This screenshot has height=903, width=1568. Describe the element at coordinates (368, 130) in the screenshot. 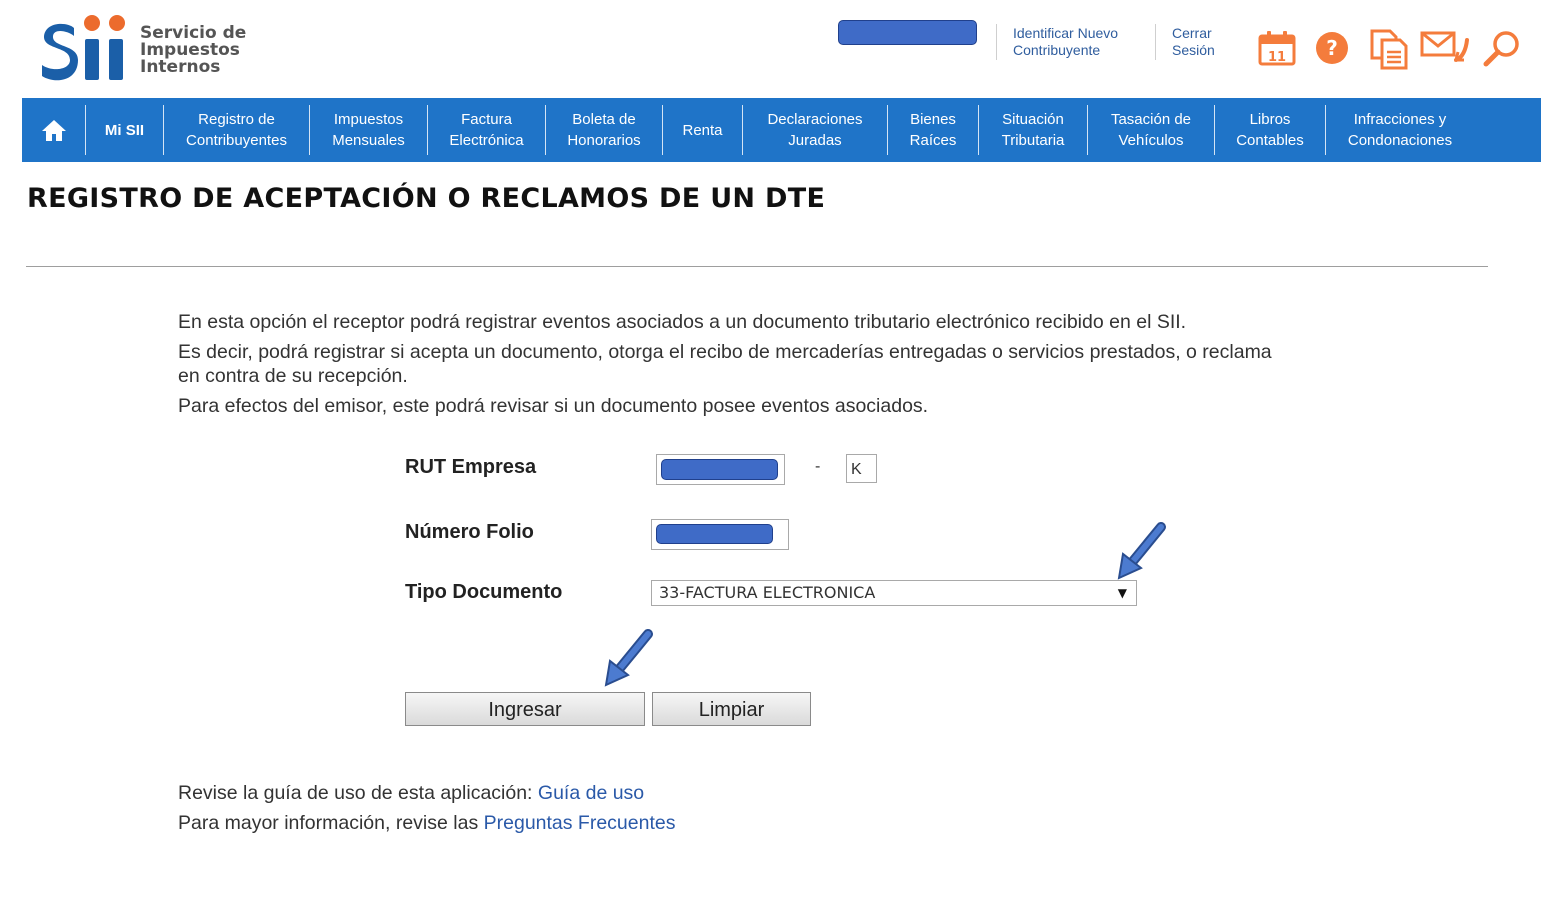

I see `nav-impuestos-mensuales: Impuestos Mensuales` at that location.